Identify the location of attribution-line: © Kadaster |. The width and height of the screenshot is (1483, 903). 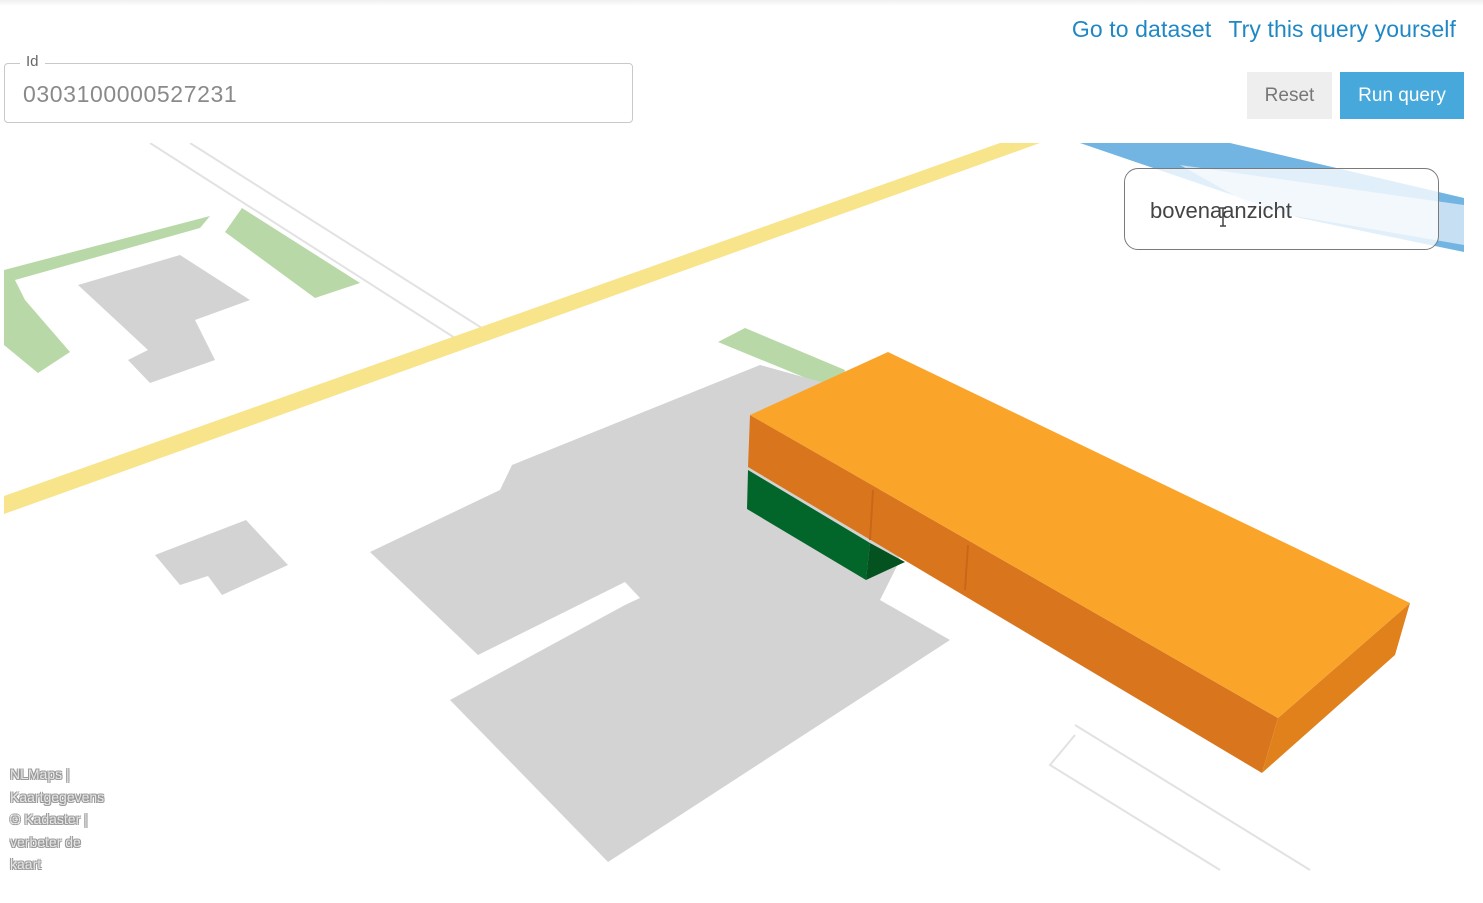
(49, 819).